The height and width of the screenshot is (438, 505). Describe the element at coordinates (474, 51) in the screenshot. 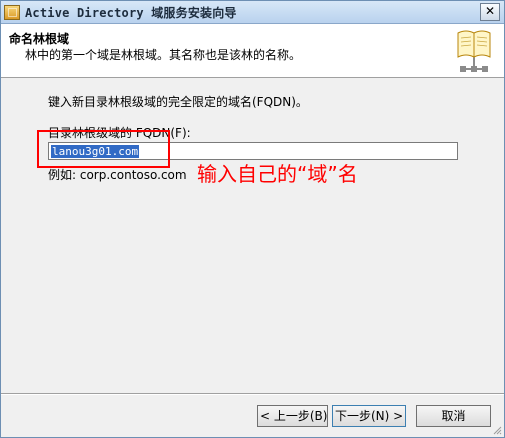

I see `directory-book-icon` at that location.